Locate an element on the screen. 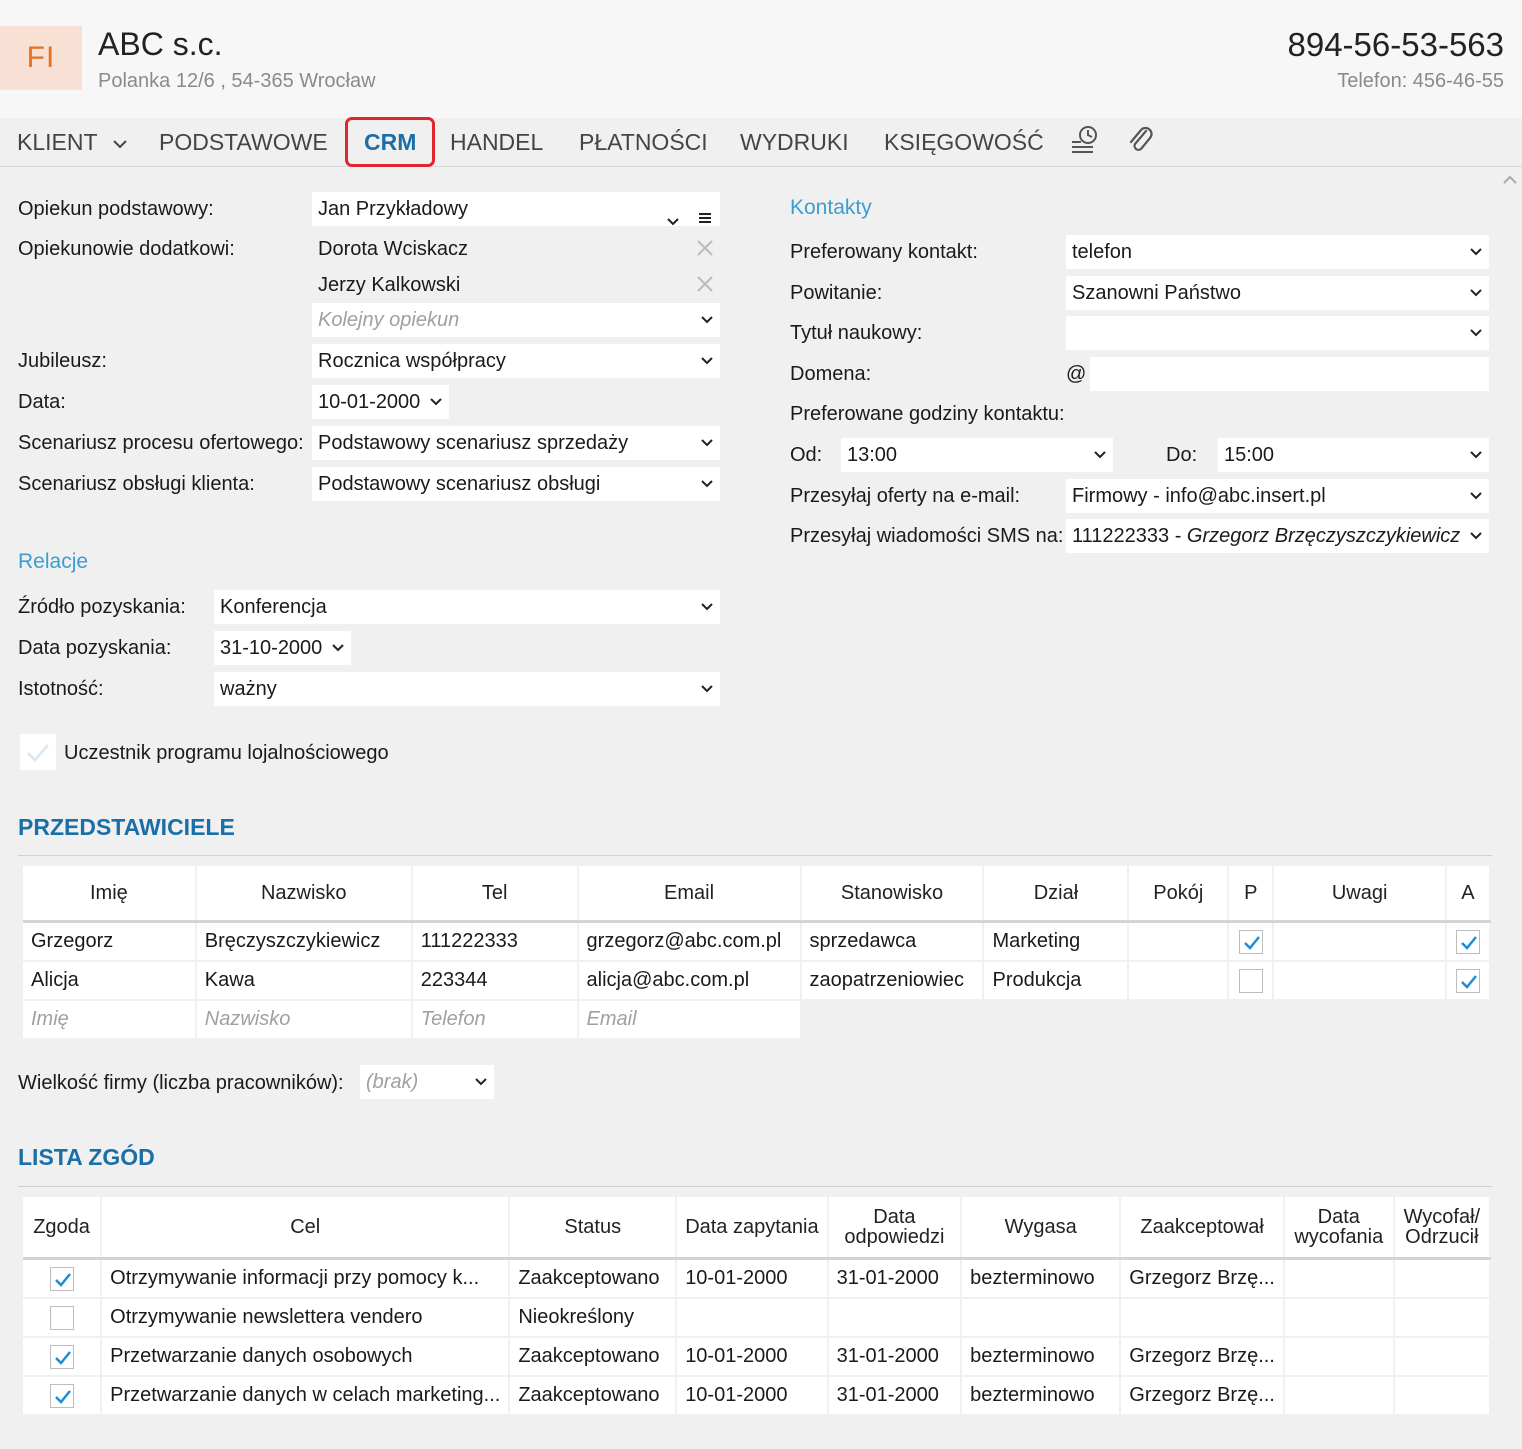 The height and width of the screenshot is (1449, 1522). jubileusz-select: Rocznica współpracy is located at coordinates (516, 361).